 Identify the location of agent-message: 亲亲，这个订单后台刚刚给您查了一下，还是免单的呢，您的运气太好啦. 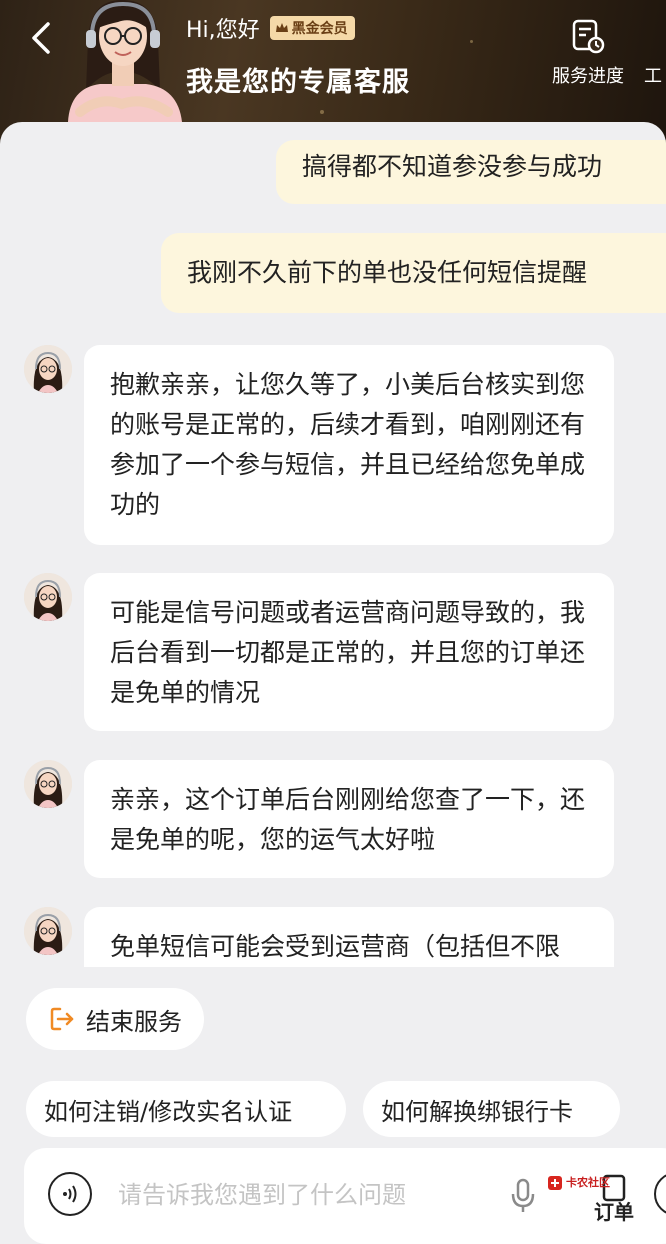
(319, 819).